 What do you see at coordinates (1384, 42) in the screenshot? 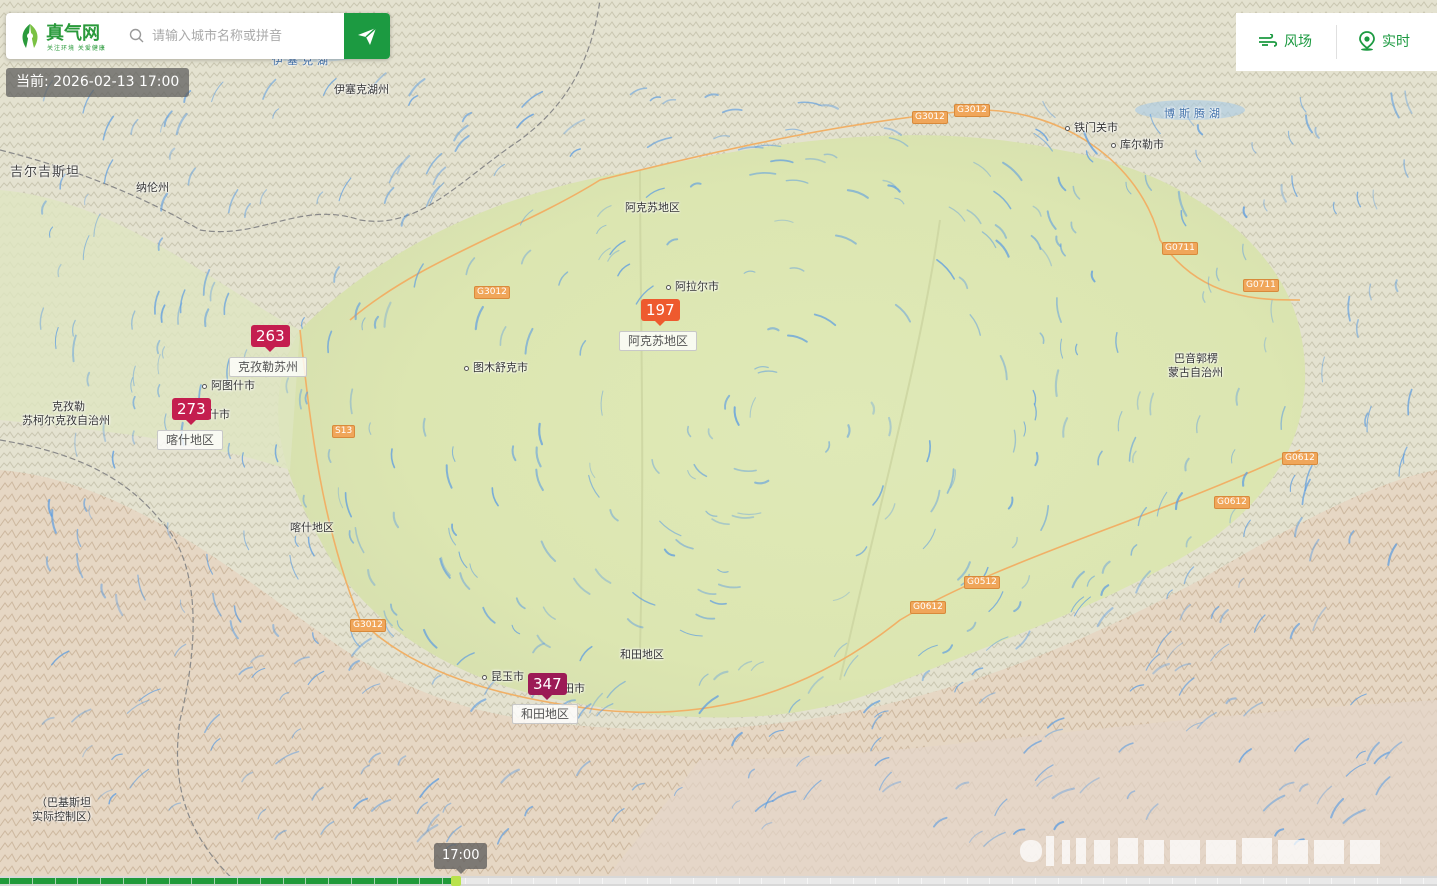
I see `realtime-button: 实时` at bounding box center [1384, 42].